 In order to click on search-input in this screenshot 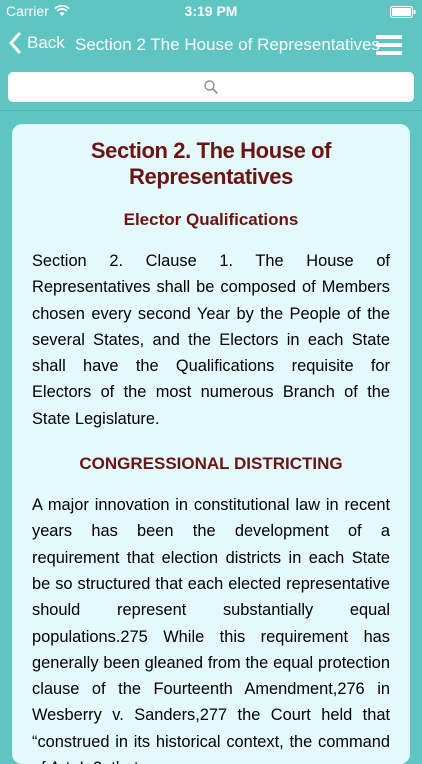, I will do `click(213, 88)`.